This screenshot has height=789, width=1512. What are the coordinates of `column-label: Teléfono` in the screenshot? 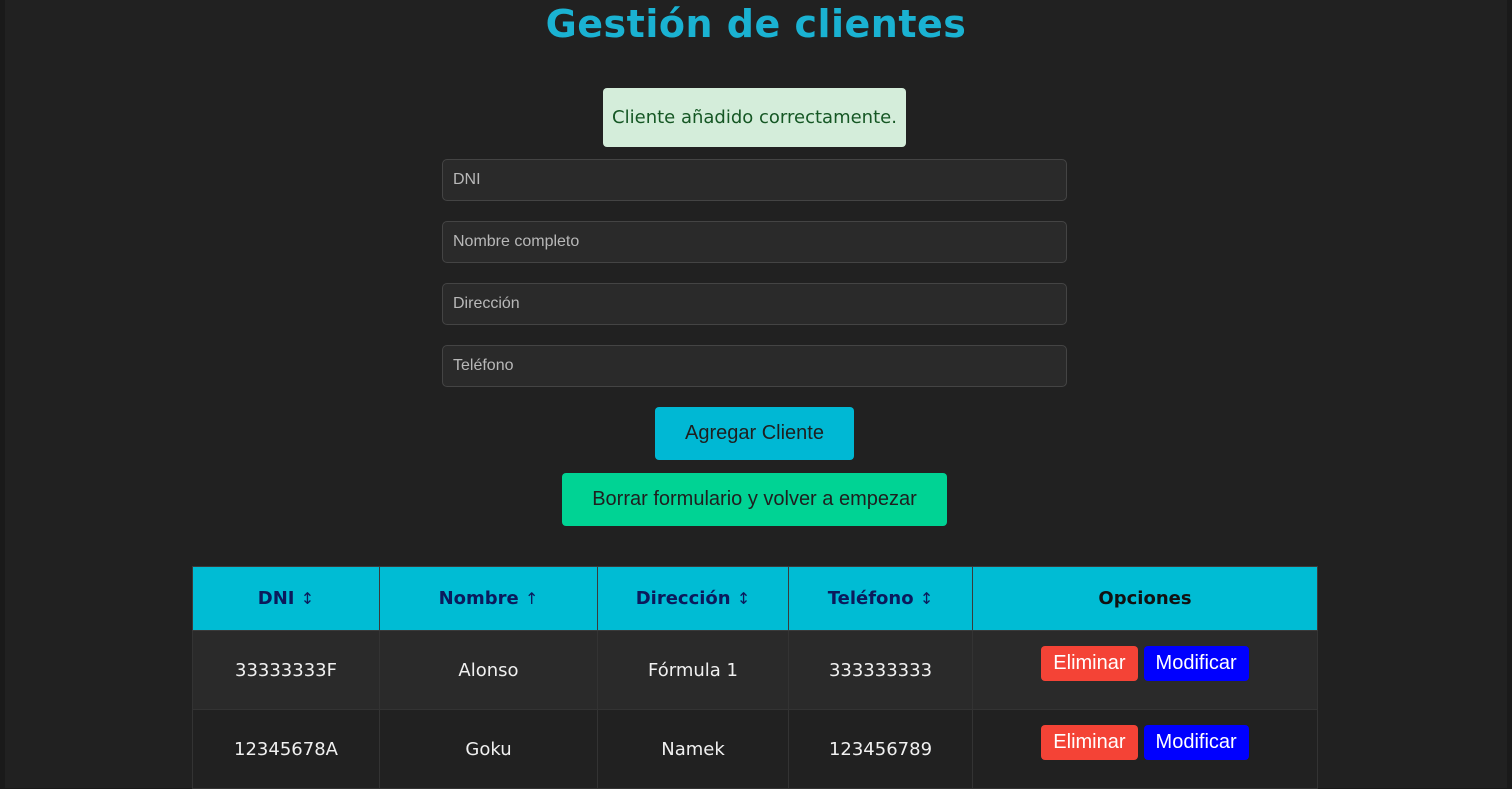 It's located at (870, 598).